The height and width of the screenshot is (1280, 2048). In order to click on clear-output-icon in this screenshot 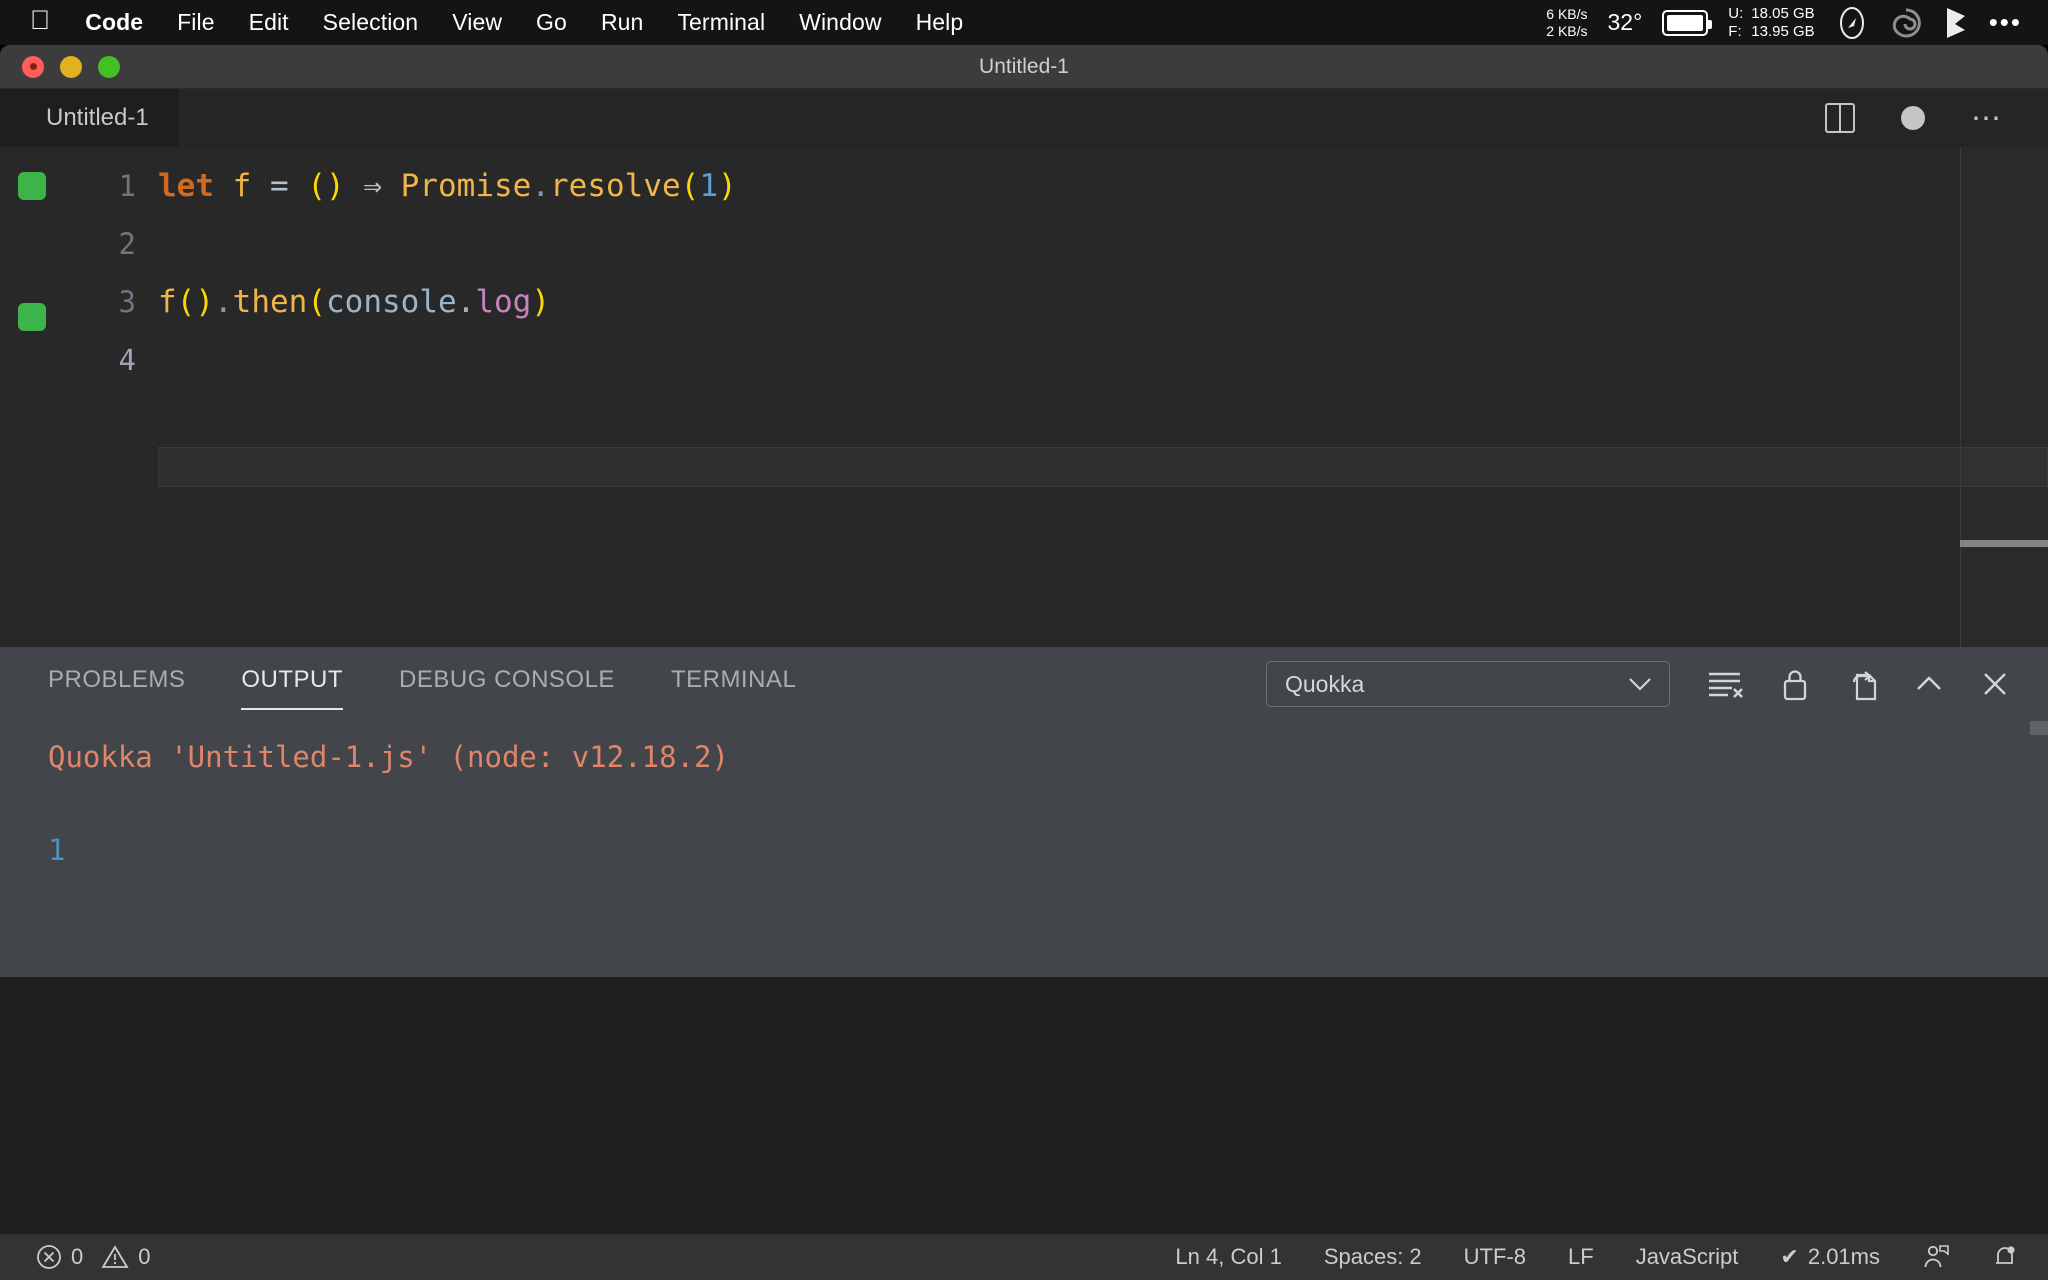, I will do `click(1725, 684)`.